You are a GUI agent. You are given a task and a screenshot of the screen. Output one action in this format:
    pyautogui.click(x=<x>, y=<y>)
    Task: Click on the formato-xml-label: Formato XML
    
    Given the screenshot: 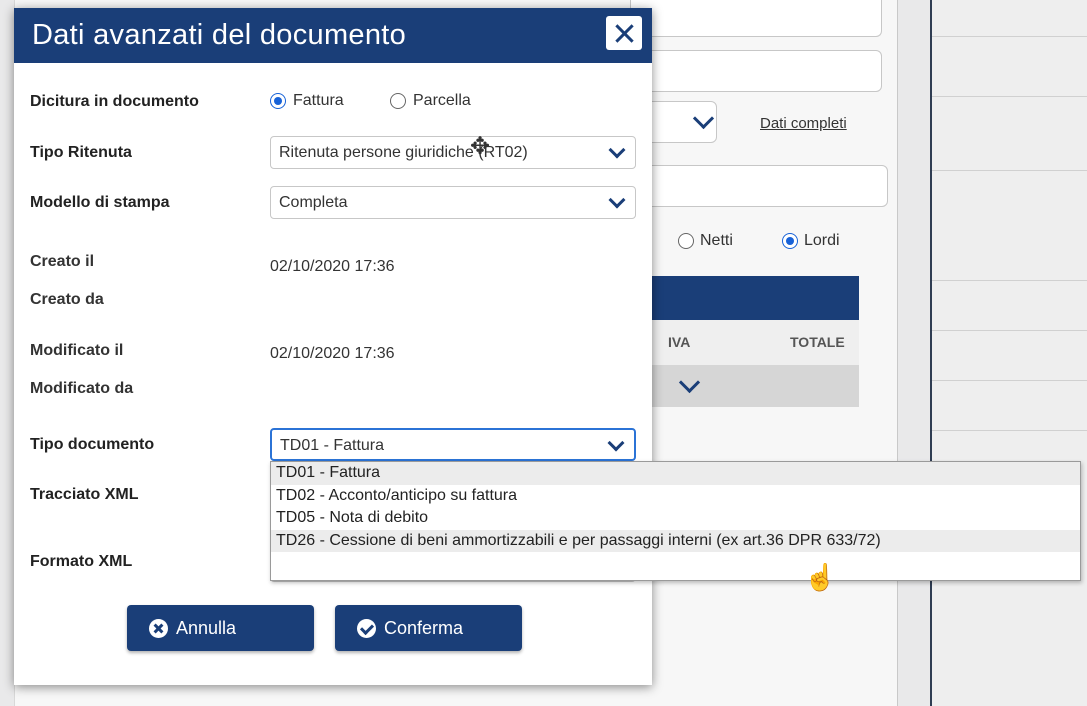 What is the action you would take?
    pyautogui.click(x=81, y=561)
    